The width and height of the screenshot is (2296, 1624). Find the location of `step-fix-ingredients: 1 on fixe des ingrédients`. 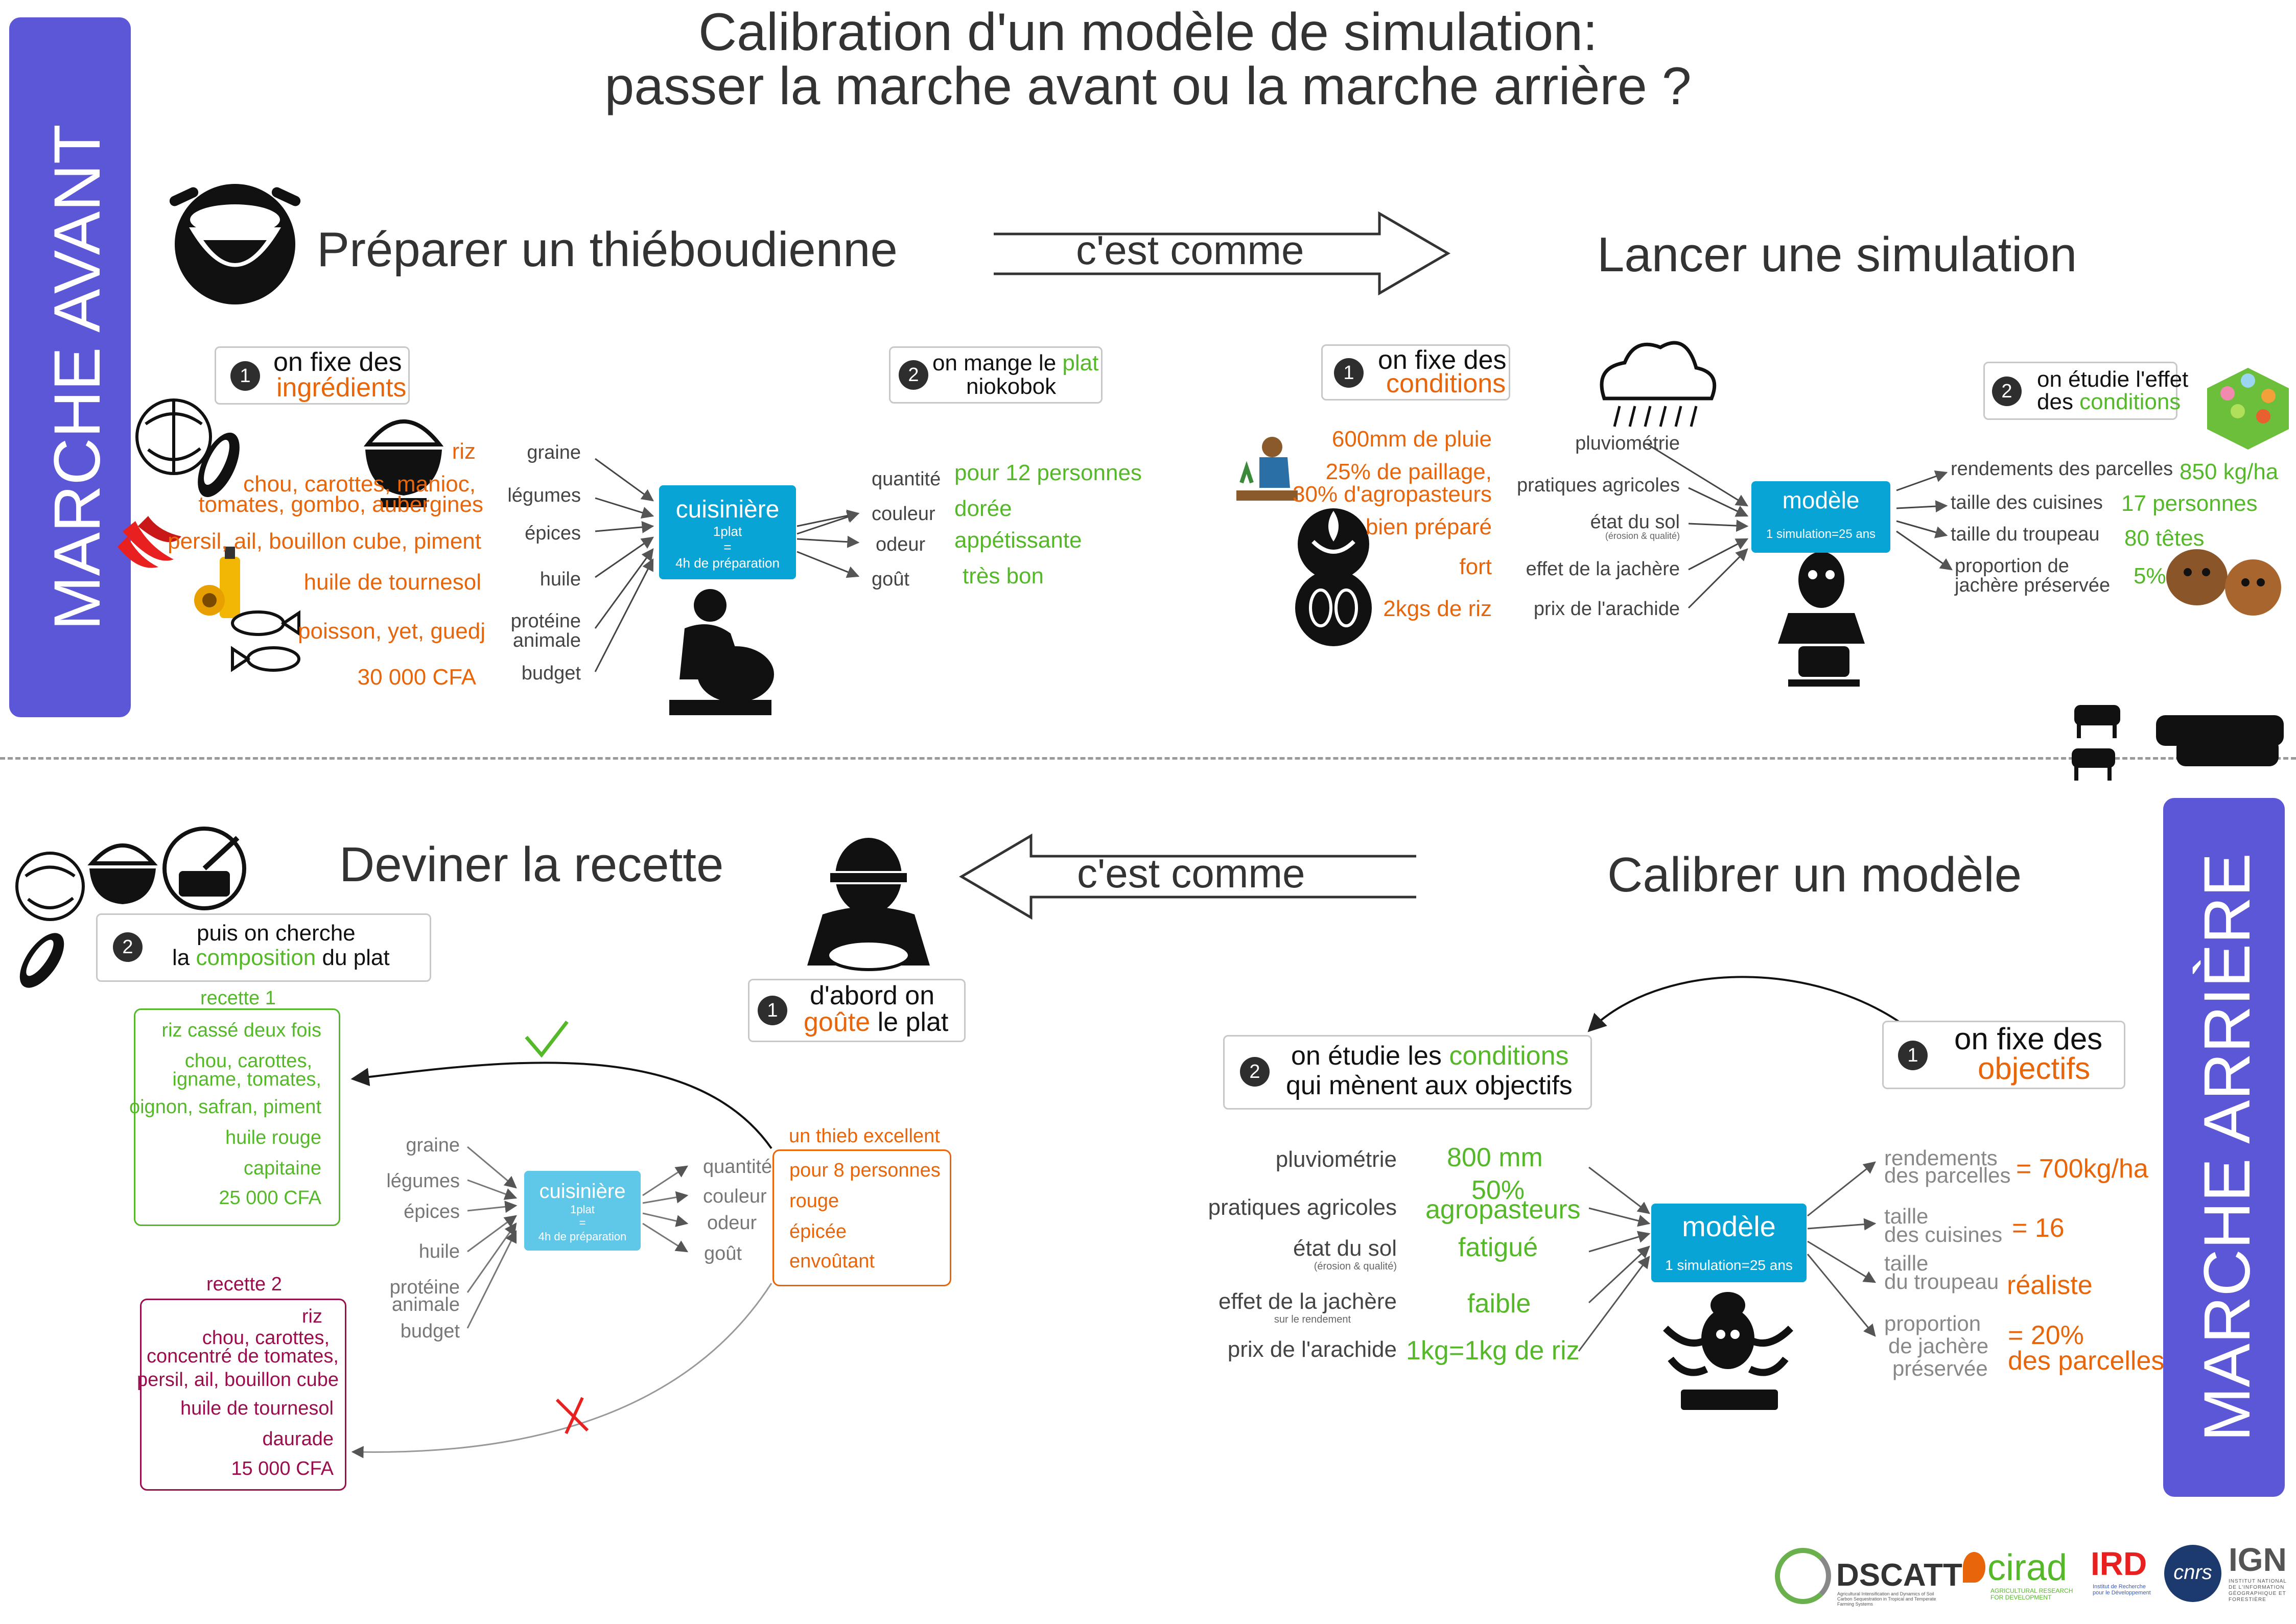

step-fix-ingredients: 1 on fixe des ingrédients is located at coordinates (312, 375).